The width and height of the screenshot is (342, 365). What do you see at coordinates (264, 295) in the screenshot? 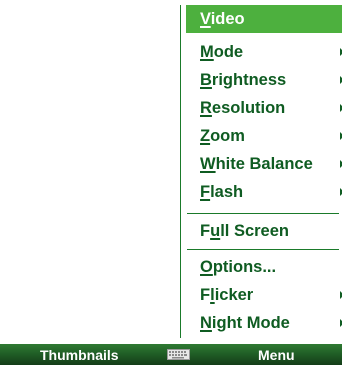
I see `menu-item-flicker: Flicker` at bounding box center [264, 295].